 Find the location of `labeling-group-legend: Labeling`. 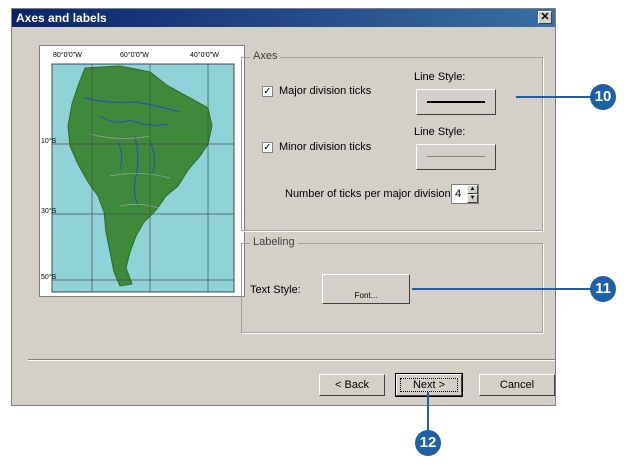

labeling-group-legend: Labeling is located at coordinates (274, 242).